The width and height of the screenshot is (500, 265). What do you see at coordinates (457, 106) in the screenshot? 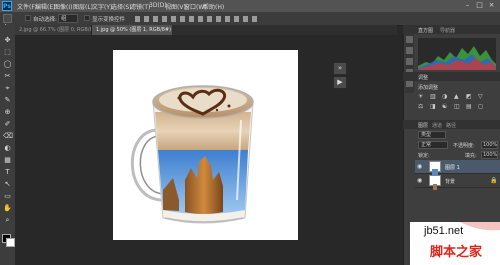
I see `adjustment-icon: ◫` at bounding box center [457, 106].